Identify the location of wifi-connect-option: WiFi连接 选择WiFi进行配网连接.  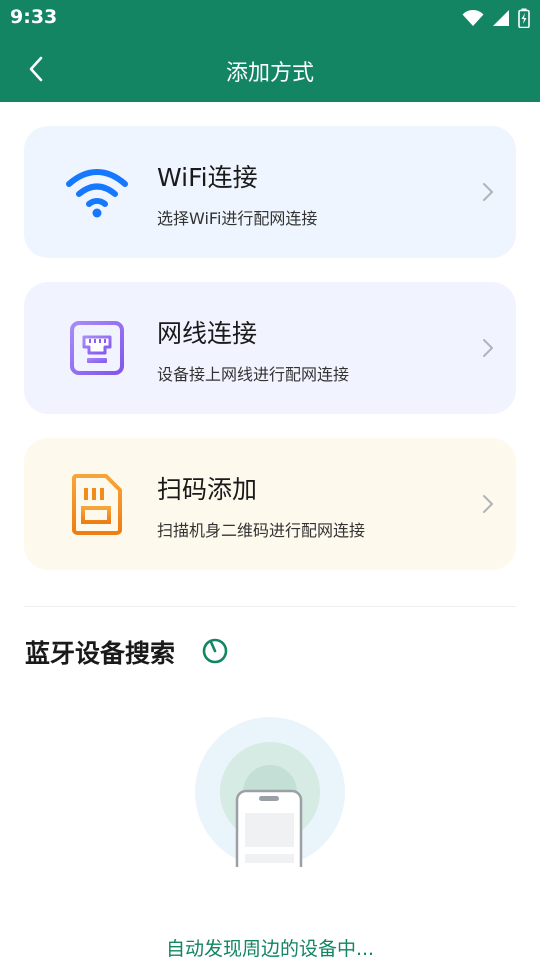
(270, 192).